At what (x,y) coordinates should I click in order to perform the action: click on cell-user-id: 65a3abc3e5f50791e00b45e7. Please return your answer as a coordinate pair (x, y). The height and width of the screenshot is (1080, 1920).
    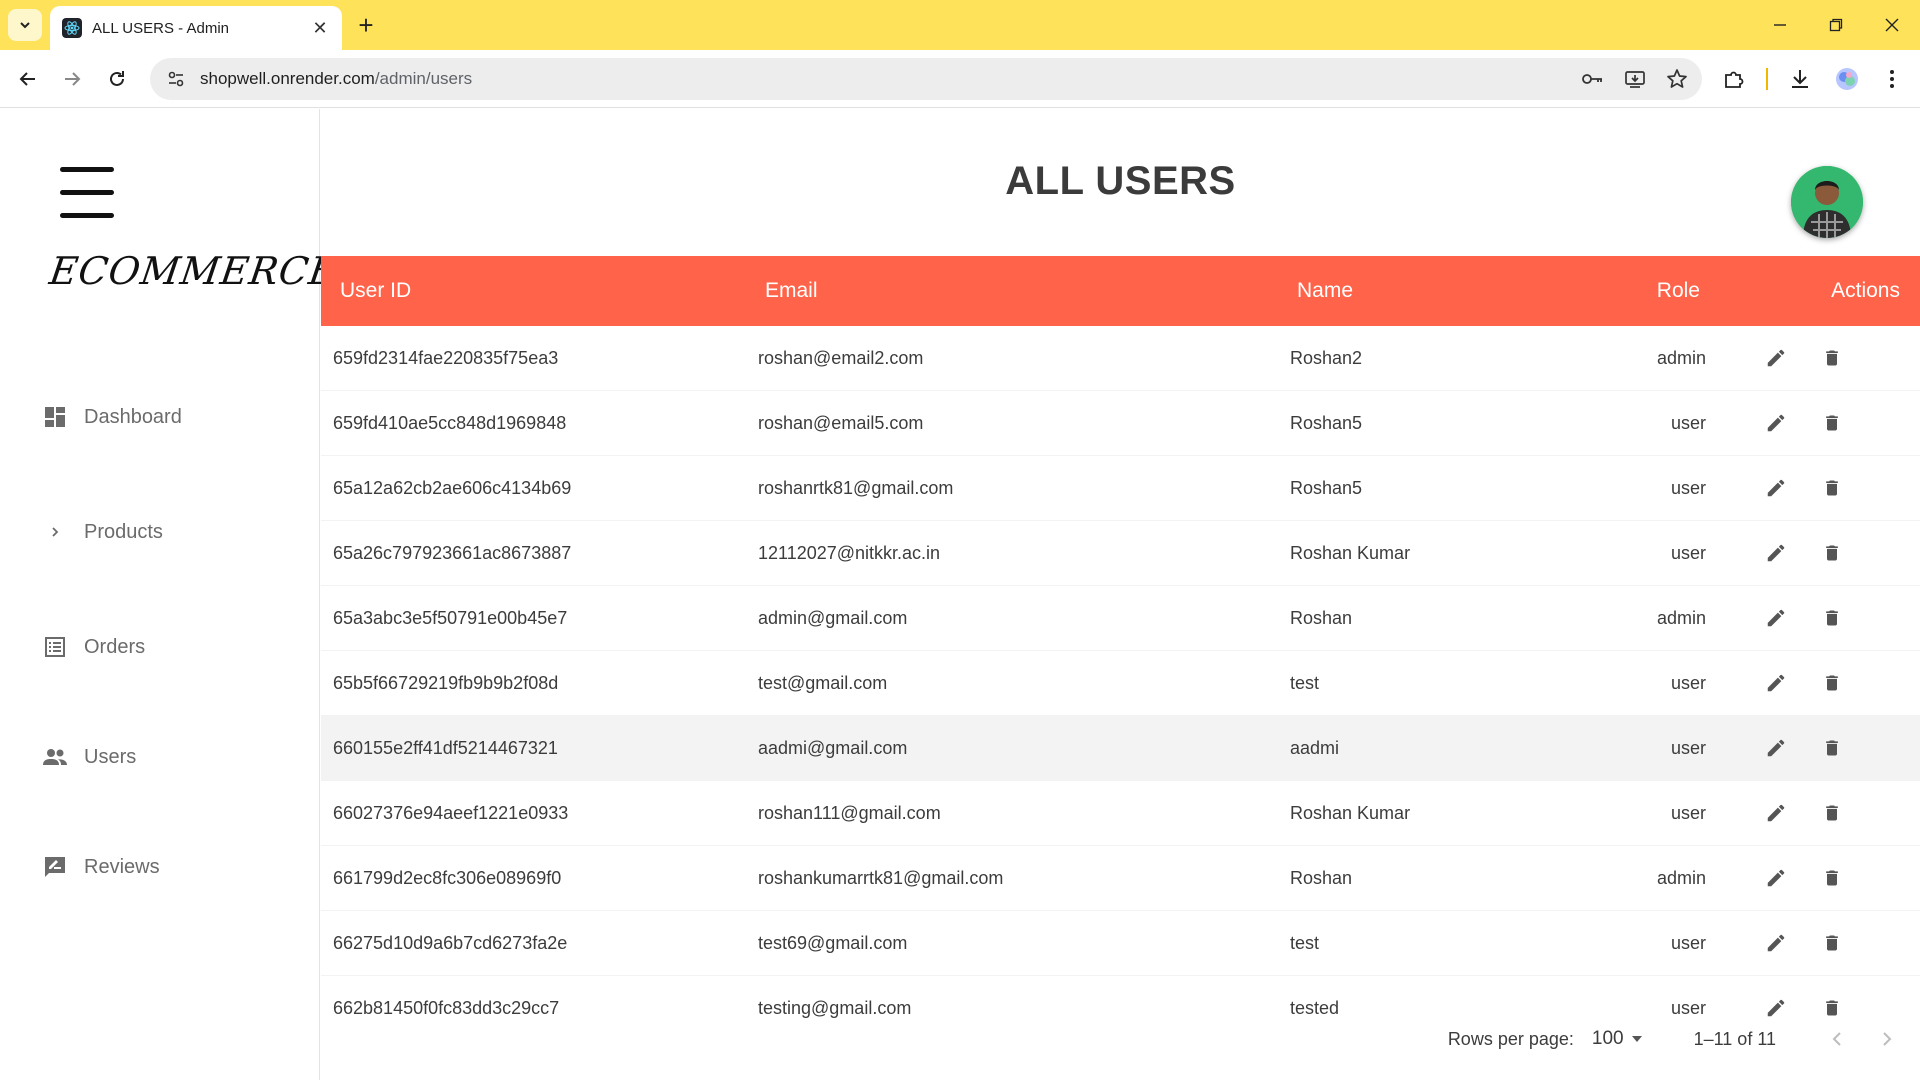
    Looking at the image, I should click on (450, 617).